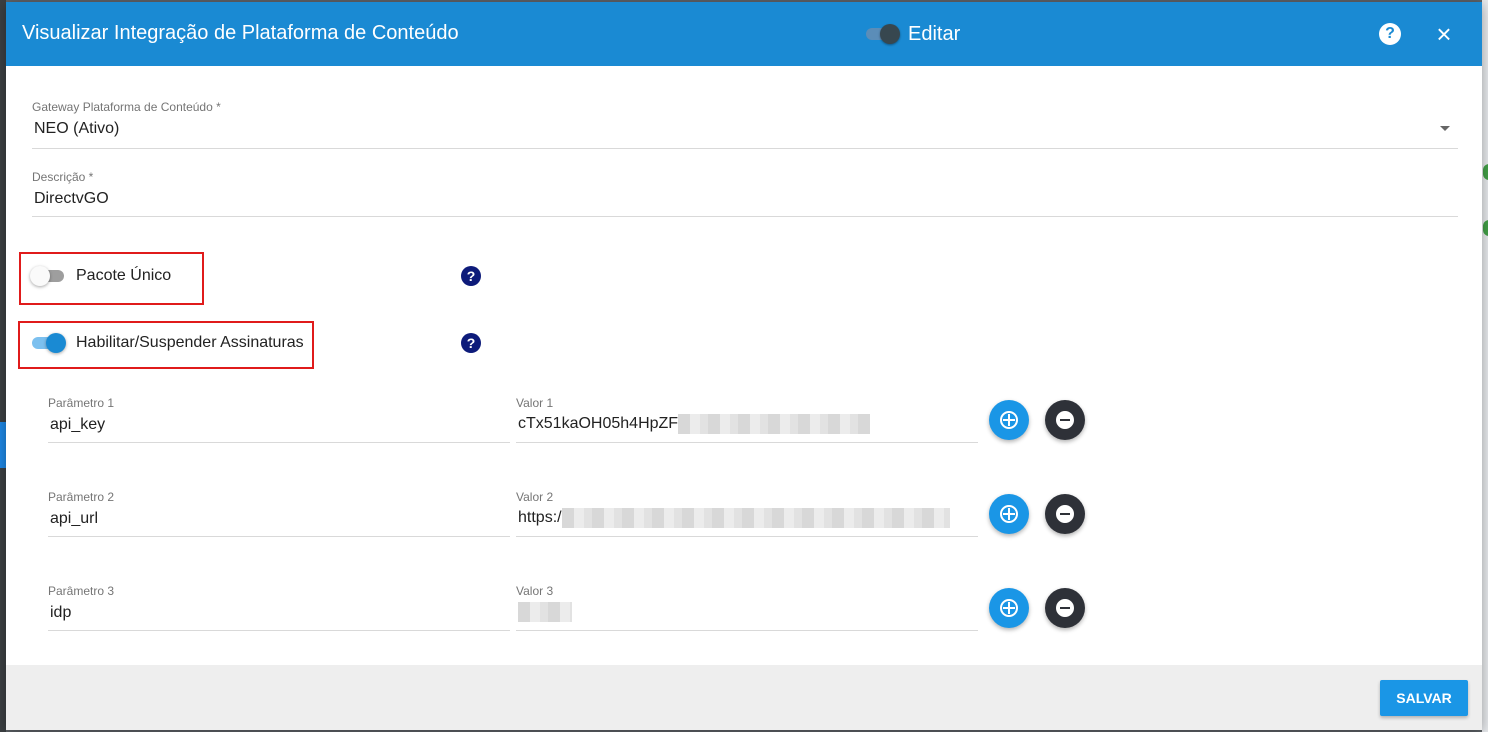  What do you see at coordinates (747, 607) in the screenshot?
I see `value-3-field: Valor 3` at bounding box center [747, 607].